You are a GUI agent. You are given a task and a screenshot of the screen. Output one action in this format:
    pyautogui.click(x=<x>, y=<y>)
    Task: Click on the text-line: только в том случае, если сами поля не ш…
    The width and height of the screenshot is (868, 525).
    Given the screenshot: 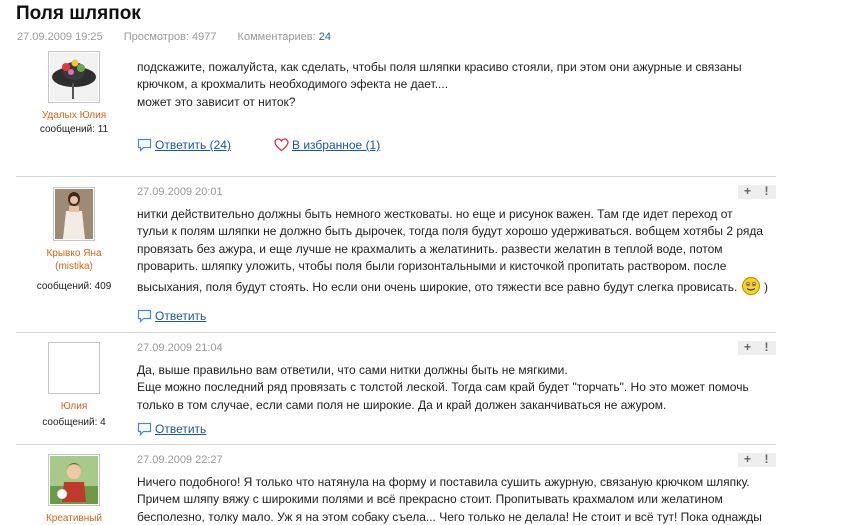 What is the action you would take?
    pyautogui.click(x=402, y=404)
    